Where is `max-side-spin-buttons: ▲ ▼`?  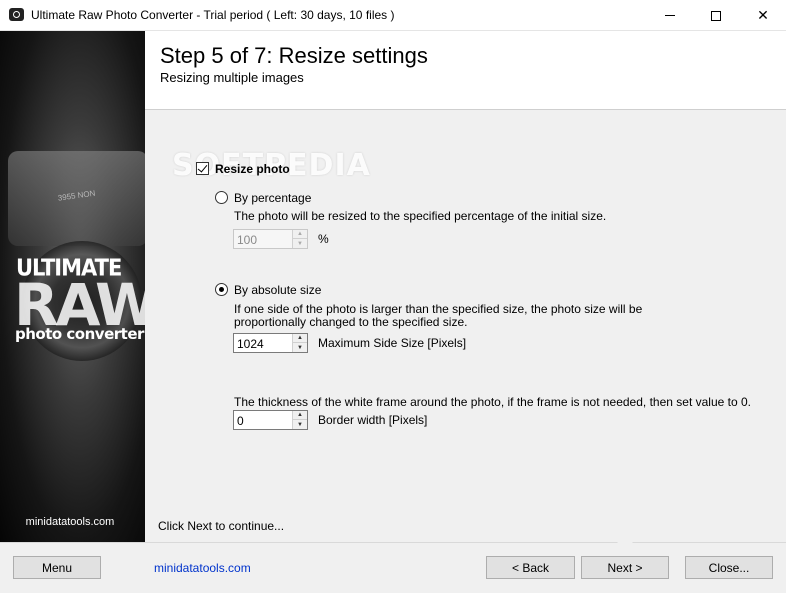
max-side-spin-buttons: ▲ ▼ is located at coordinates (299, 343).